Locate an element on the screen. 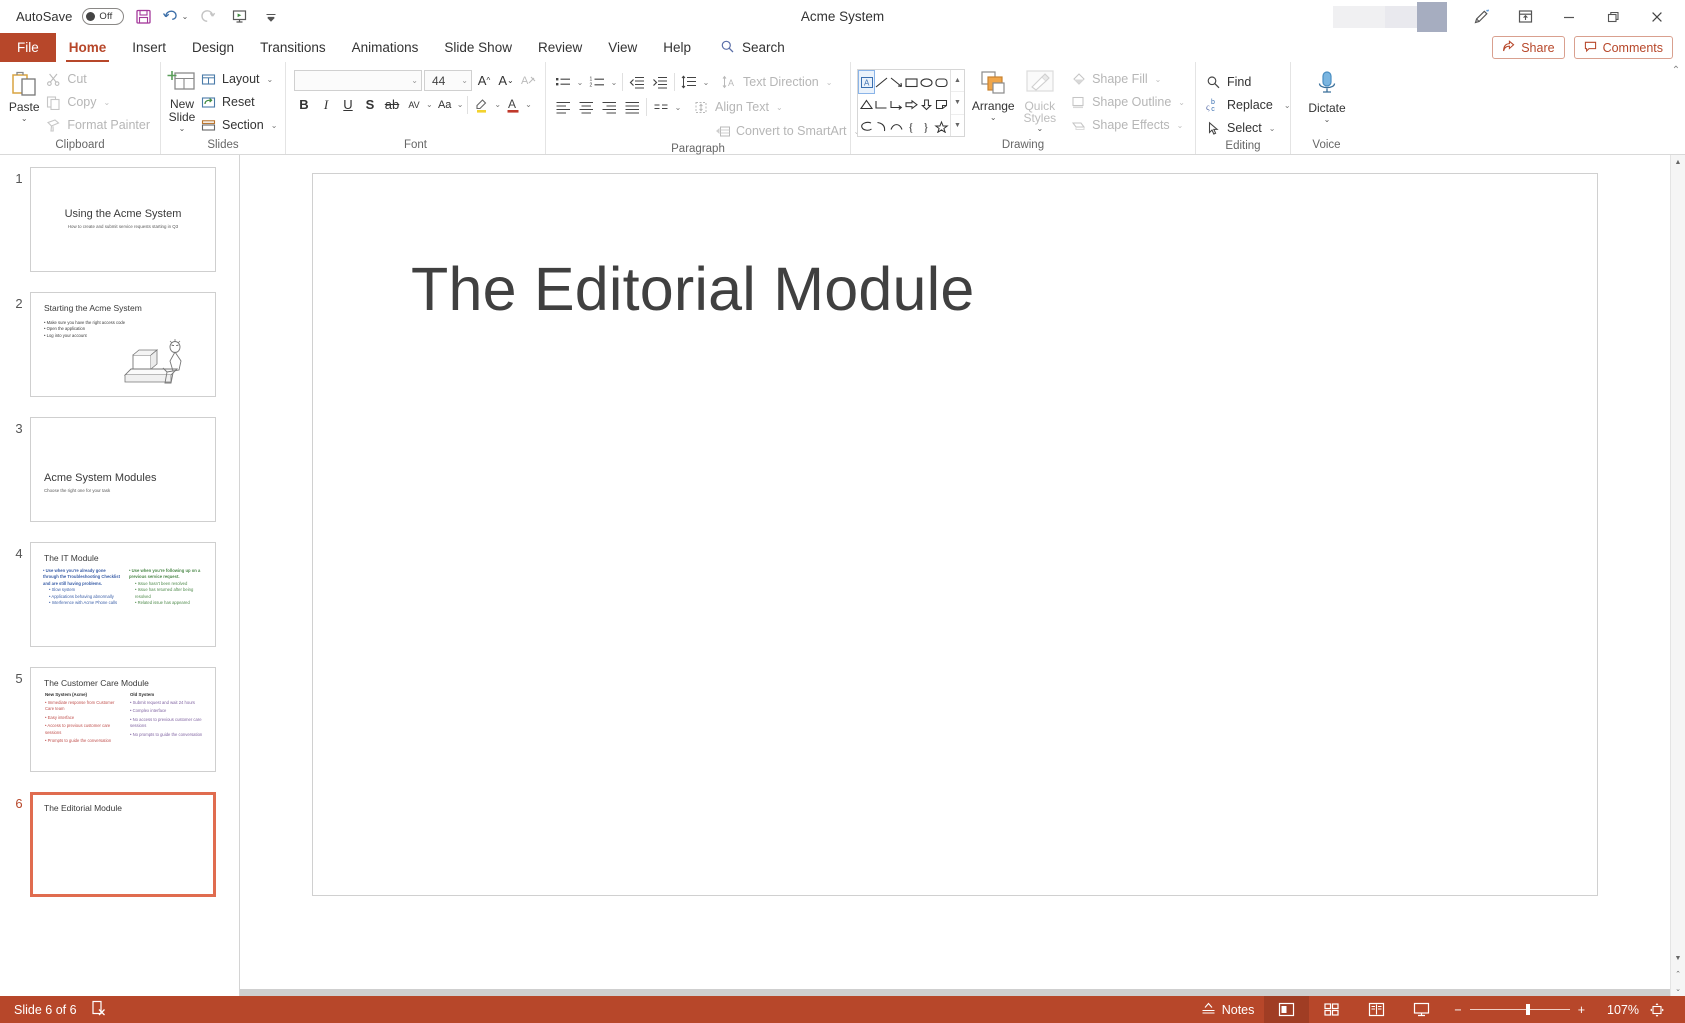 The height and width of the screenshot is (1023, 1685). shape-folded-corner is located at coordinates (941, 104).